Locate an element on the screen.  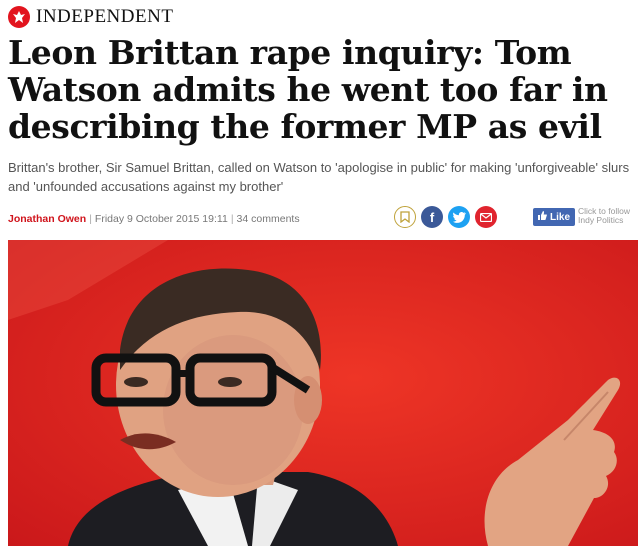
publish-date: Friday 9 October 2015 19:11 is located at coordinates (161, 219).